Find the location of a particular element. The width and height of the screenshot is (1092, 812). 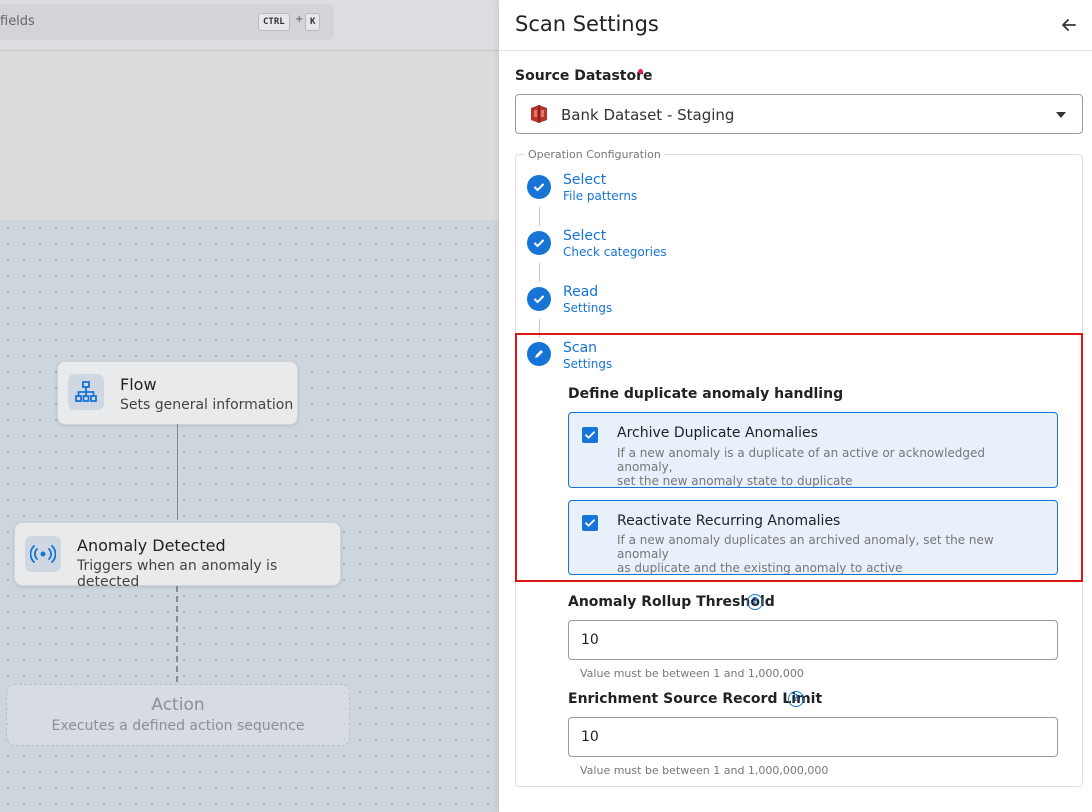

datastore-bucket-icon is located at coordinates (539, 116).